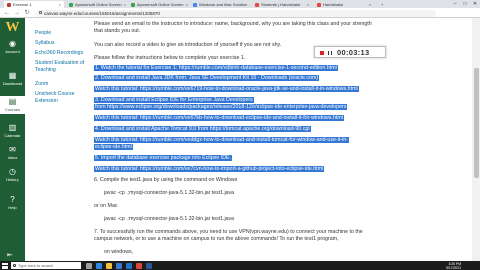  I want to click on global-nav-help: ? Help, so click(12, 203).